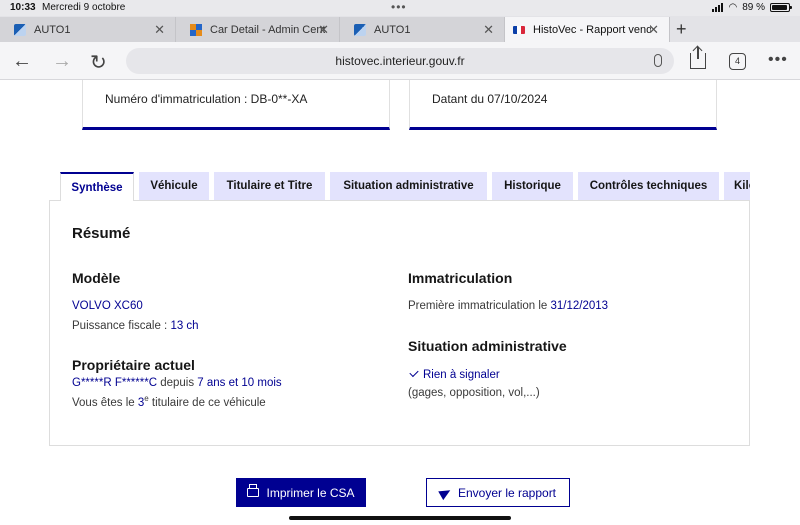  Describe the element at coordinates (778, 60) in the screenshot. I see `more-options-icon: •••` at that location.